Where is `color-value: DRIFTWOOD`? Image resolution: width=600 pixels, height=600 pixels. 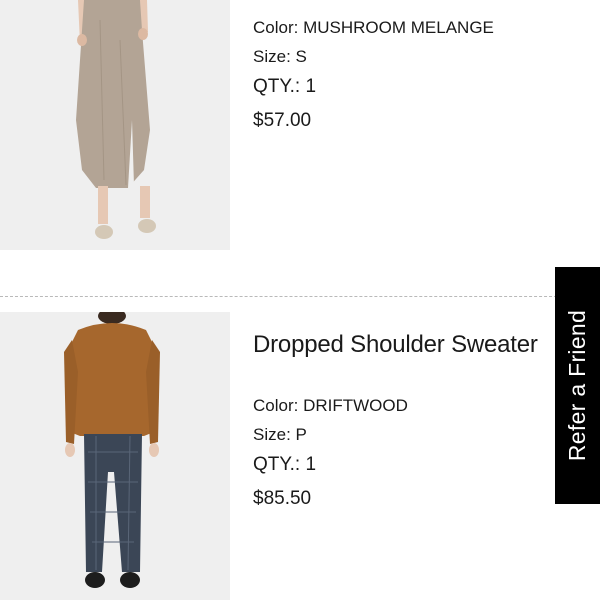
color-value: DRIFTWOOD is located at coordinates (355, 405).